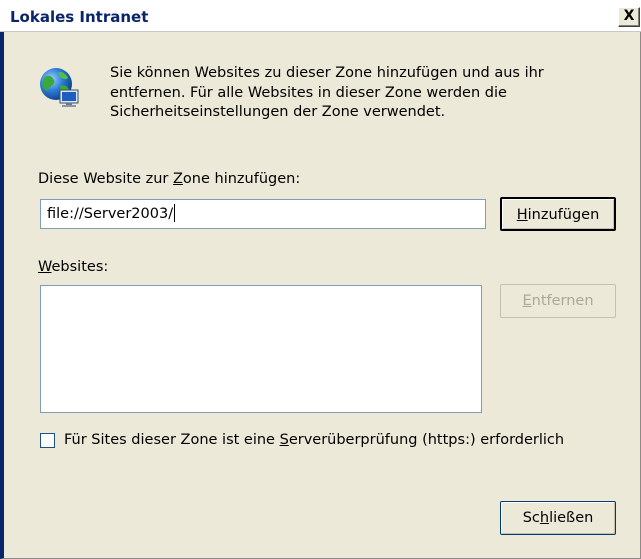  Describe the element at coordinates (263, 214) in the screenshot. I see `url-input: file://Server2003/` at that location.